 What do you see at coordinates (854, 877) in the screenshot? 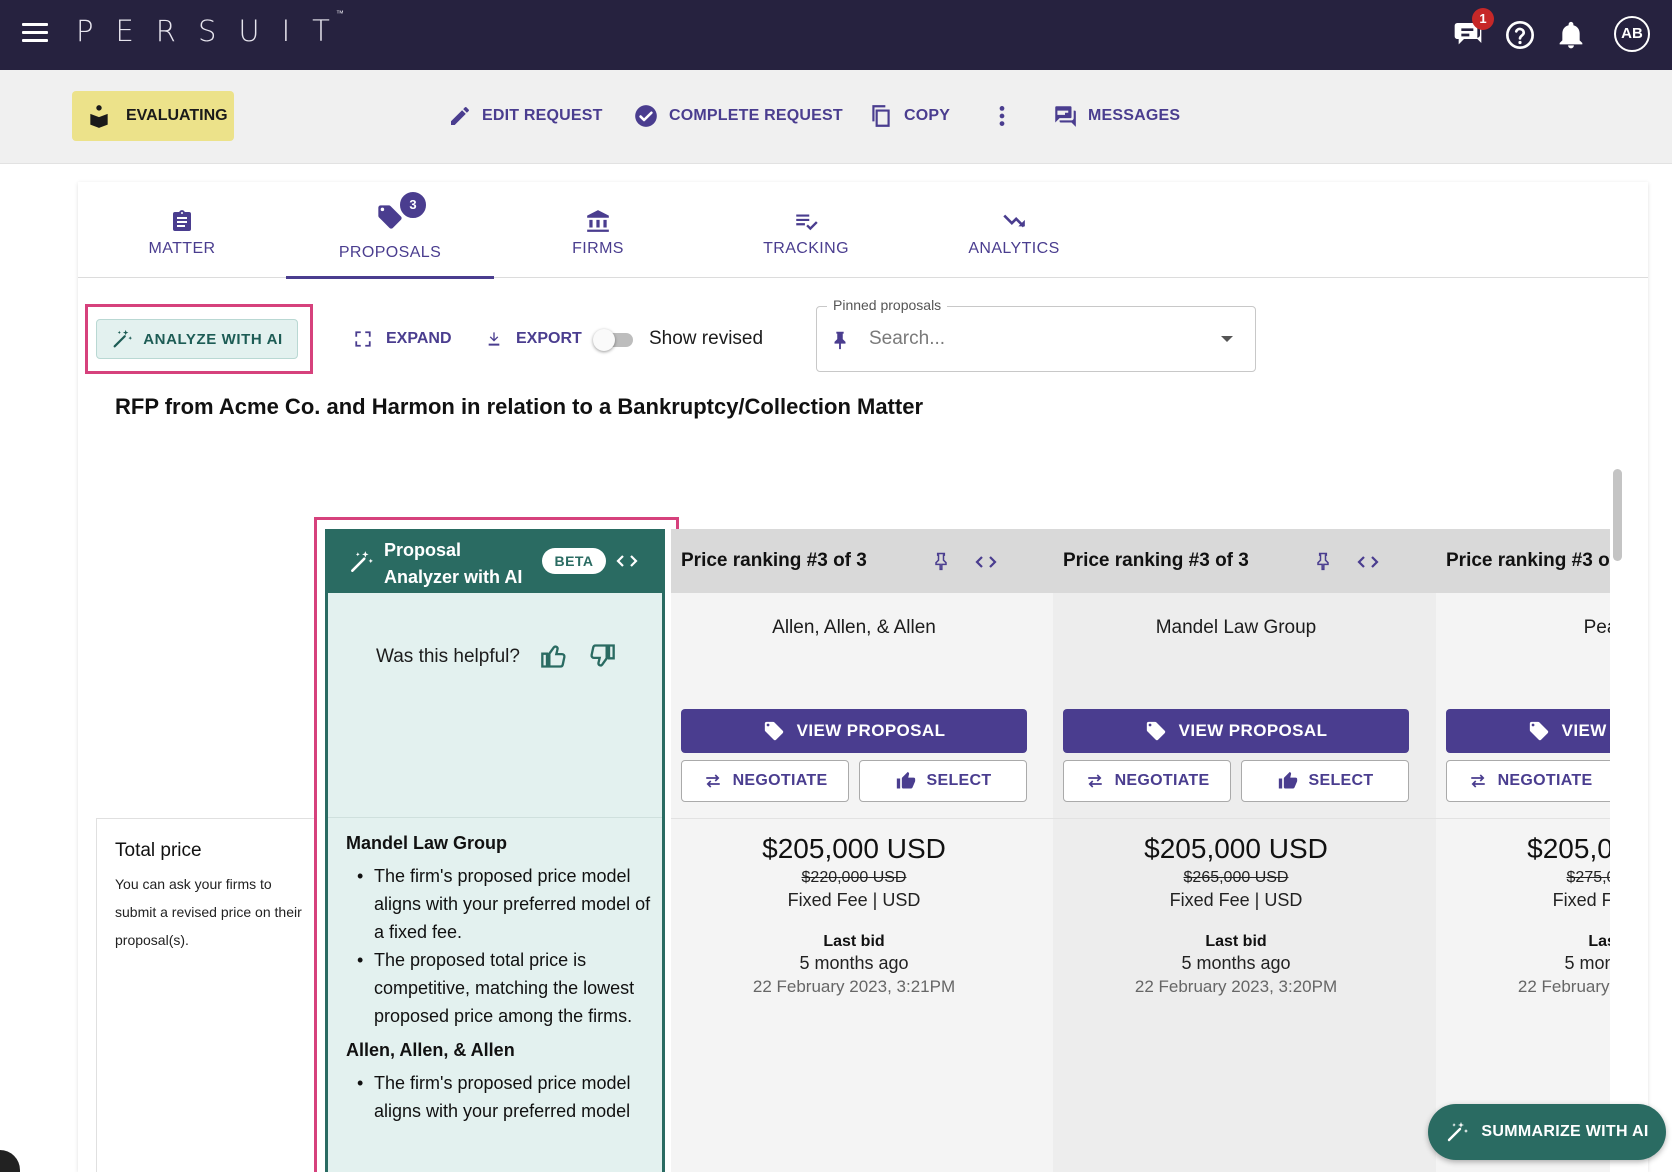
I see `previous-price: $220,000 USD` at bounding box center [854, 877].